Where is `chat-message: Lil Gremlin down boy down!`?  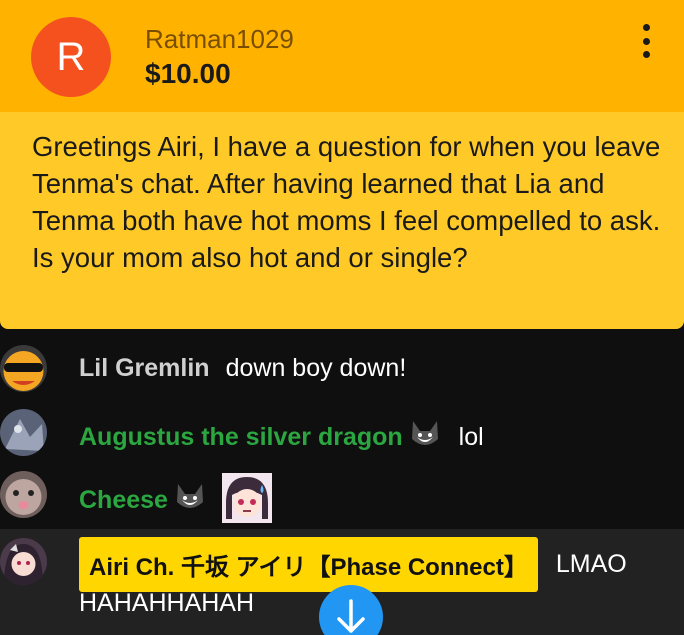
chat-message: Lil Gremlin down boy down! is located at coordinates (342, 370).